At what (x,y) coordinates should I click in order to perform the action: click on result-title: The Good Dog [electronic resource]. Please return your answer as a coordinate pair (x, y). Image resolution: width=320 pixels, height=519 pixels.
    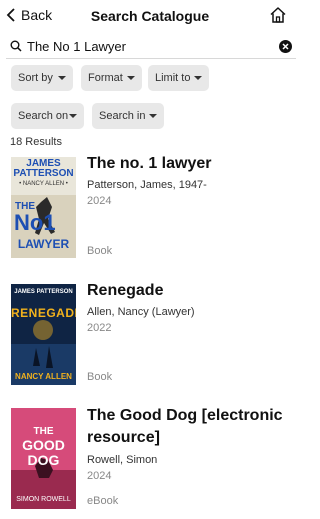
    Looking at the image, I should click on (189, 427).